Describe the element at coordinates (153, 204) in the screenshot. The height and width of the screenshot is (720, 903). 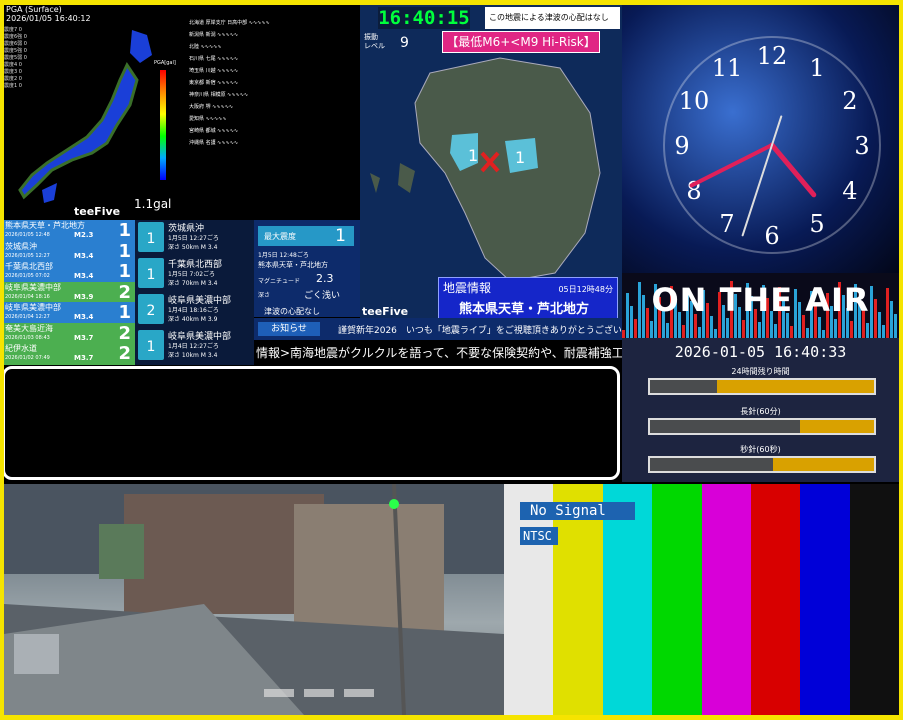
I see `gal-value: 1.1gal` at that location.